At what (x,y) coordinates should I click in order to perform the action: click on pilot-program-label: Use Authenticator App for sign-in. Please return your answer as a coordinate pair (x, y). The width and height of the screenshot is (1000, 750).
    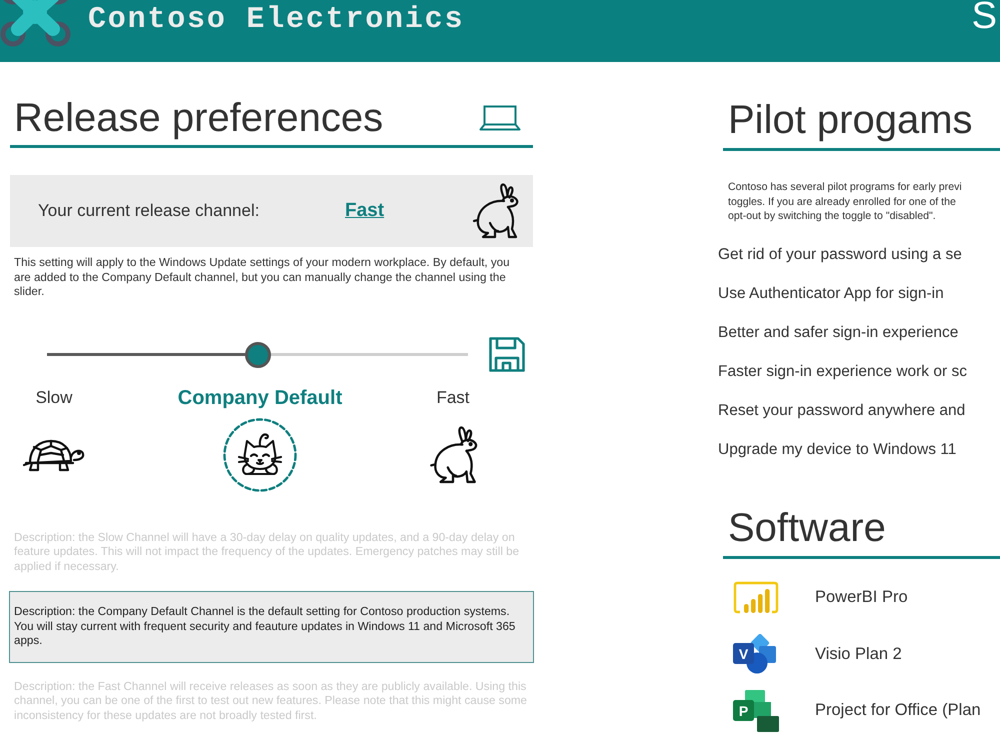
    Looking at the image, I should click on (831, 294).